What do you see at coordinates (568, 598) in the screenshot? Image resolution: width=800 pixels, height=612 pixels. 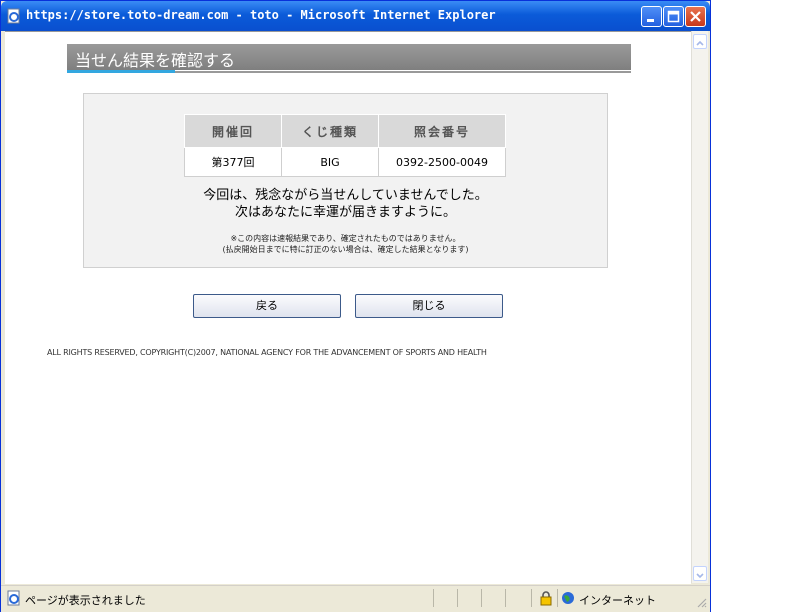 I see `globe-icon` at bounding box center [568, 598].